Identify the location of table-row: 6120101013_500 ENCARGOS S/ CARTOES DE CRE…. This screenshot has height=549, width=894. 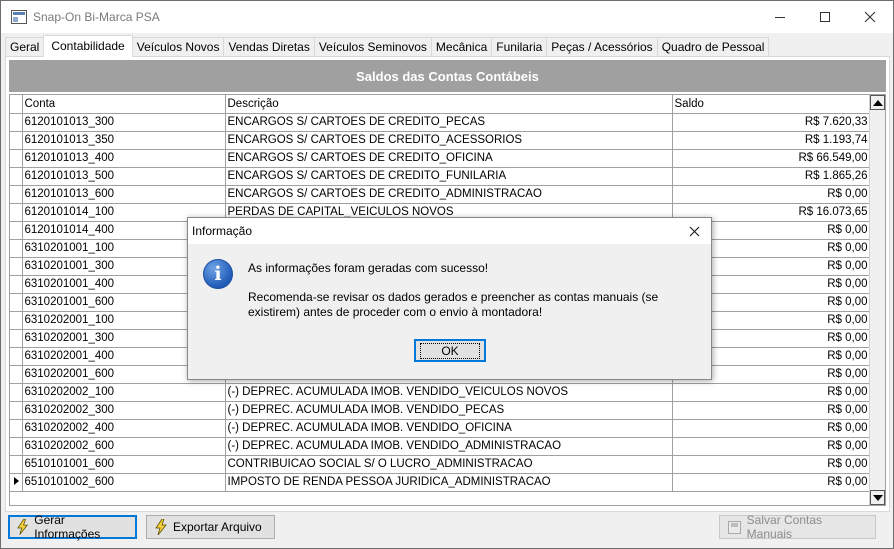
(441, 176).